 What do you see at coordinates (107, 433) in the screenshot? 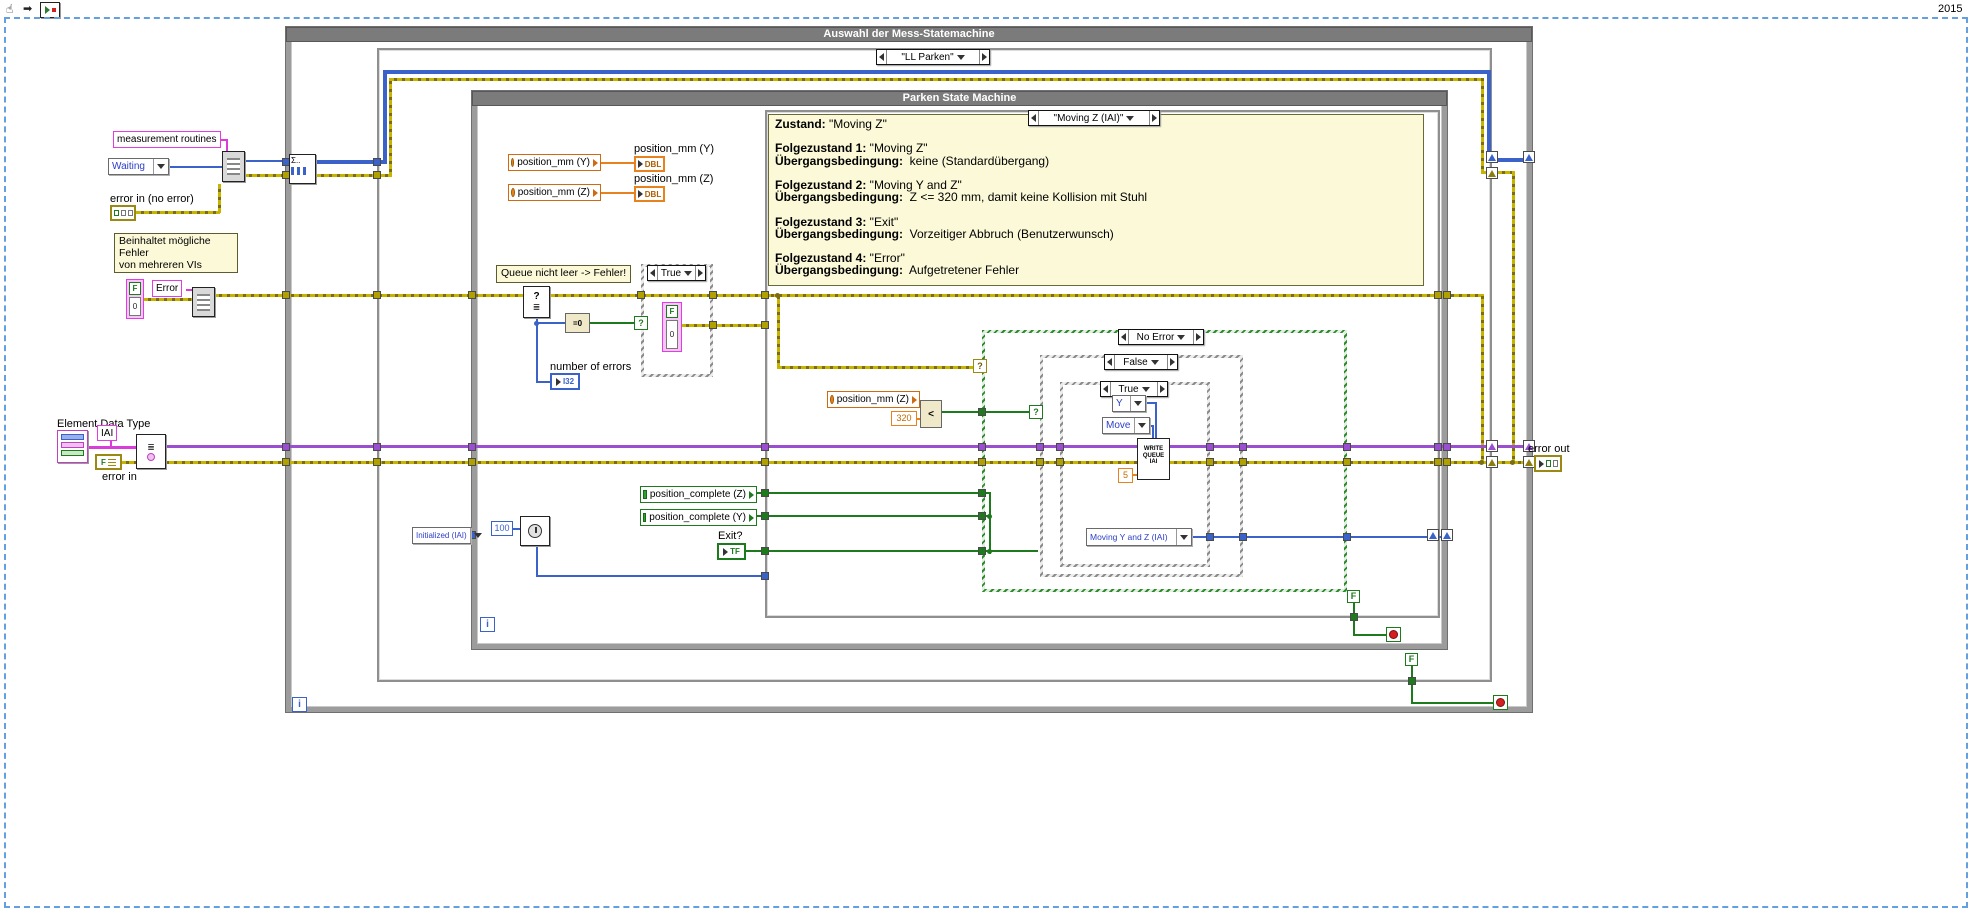
I see `queue-name-constant-iai: IAI` at bounding box center [107, 433].